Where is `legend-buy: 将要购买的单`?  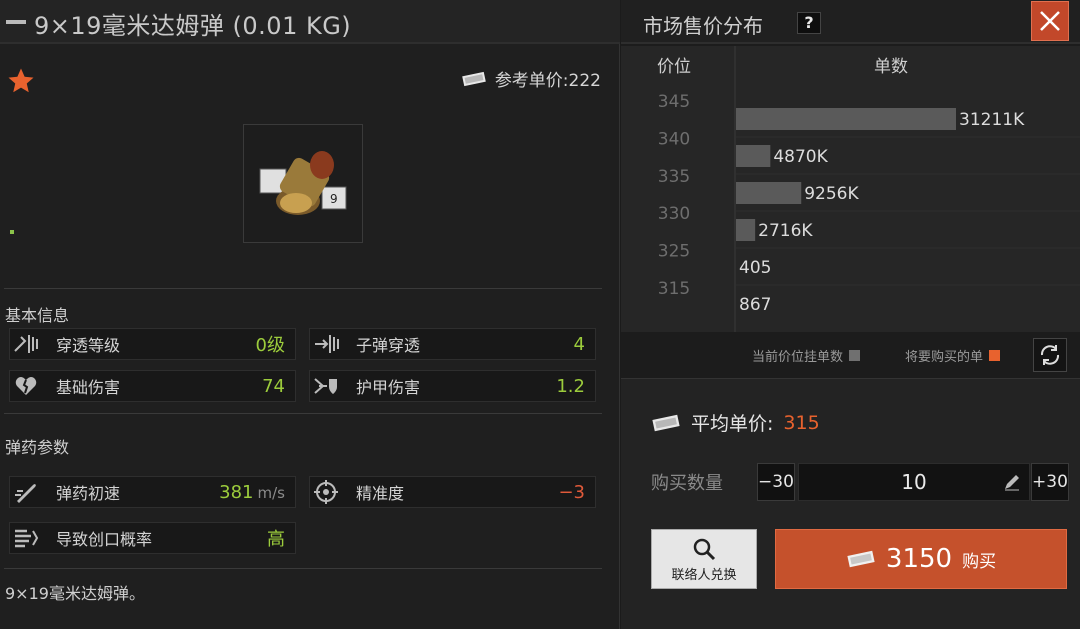 legend-buy: 将要购买的单 is located at coordinates (953, 355).